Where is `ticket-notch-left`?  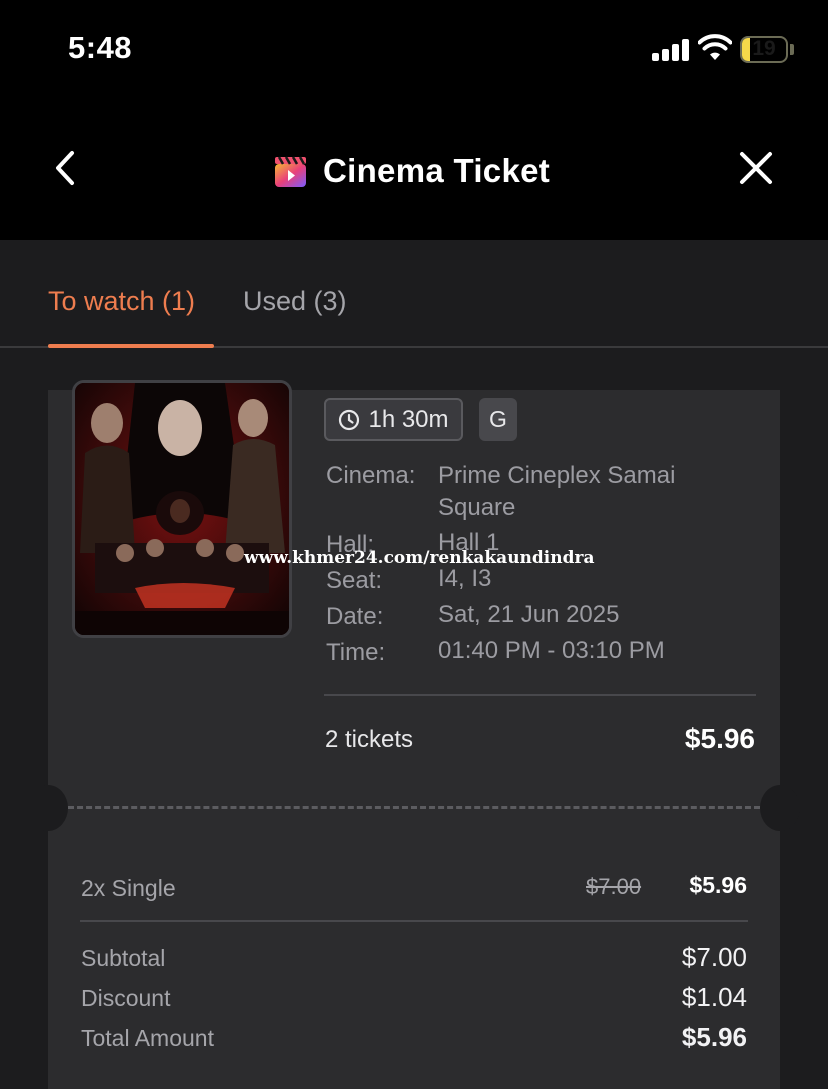 ticket-notch-left is located at coordinates (48, 808).